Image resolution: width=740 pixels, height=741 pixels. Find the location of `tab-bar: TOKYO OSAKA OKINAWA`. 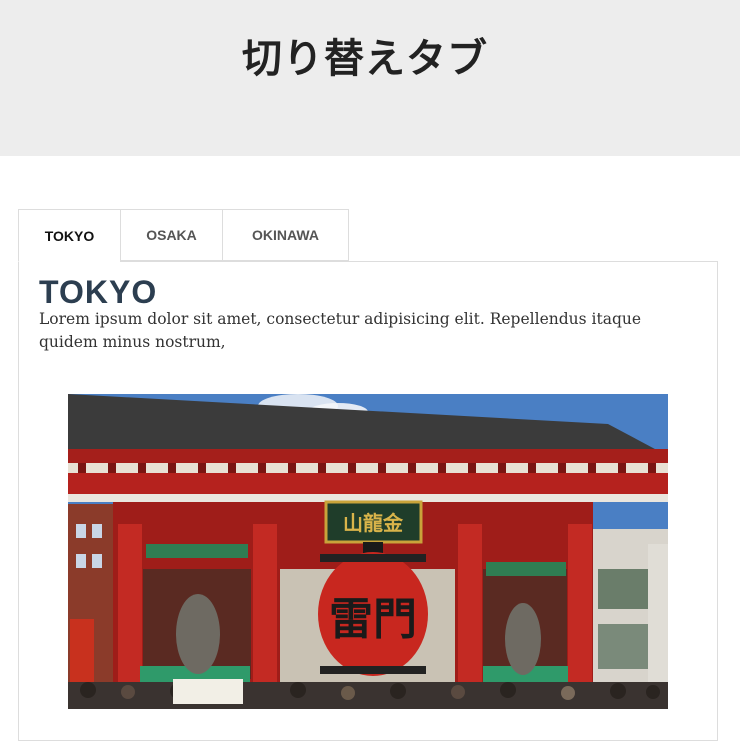

tab-bar: TOKYO OSAKA OKINAWA is located at coordinates (183, 235).